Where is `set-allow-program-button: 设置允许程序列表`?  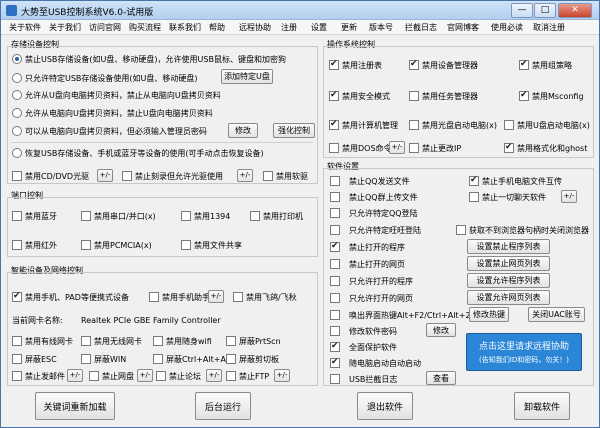
set-allow-program-button: 设置允许程序列表 is located at coordinates (508, 280).